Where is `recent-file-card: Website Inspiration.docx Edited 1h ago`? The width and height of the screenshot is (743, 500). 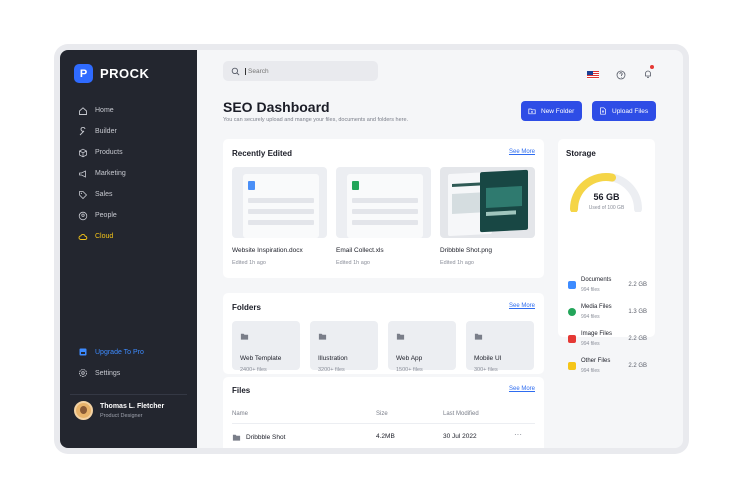
recent-file-card: Website Inspiration.docx Edited 1h ago is located at coordinates (279, 216).